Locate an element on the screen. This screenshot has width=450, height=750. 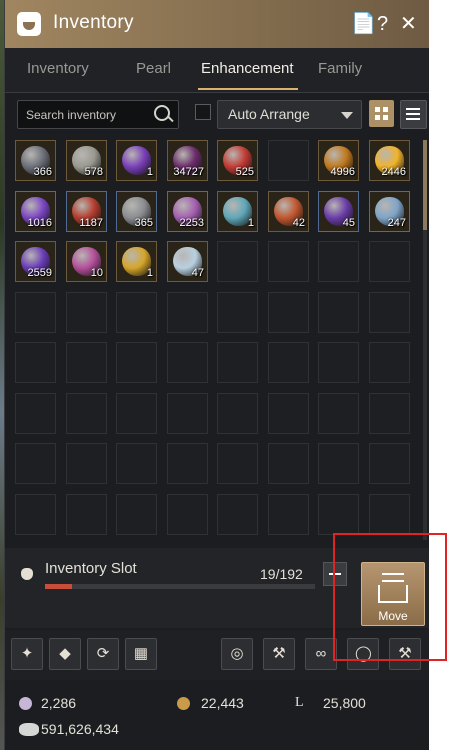
crystal-icon: ◆ is located at coordinates (65, 653).